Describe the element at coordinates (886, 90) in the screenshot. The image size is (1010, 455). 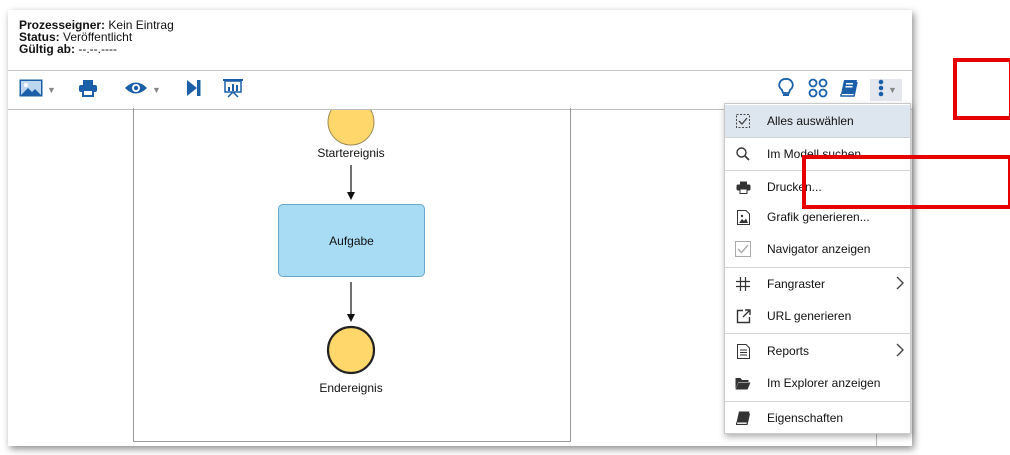
I see `more-menu-button: ▼` at that location.